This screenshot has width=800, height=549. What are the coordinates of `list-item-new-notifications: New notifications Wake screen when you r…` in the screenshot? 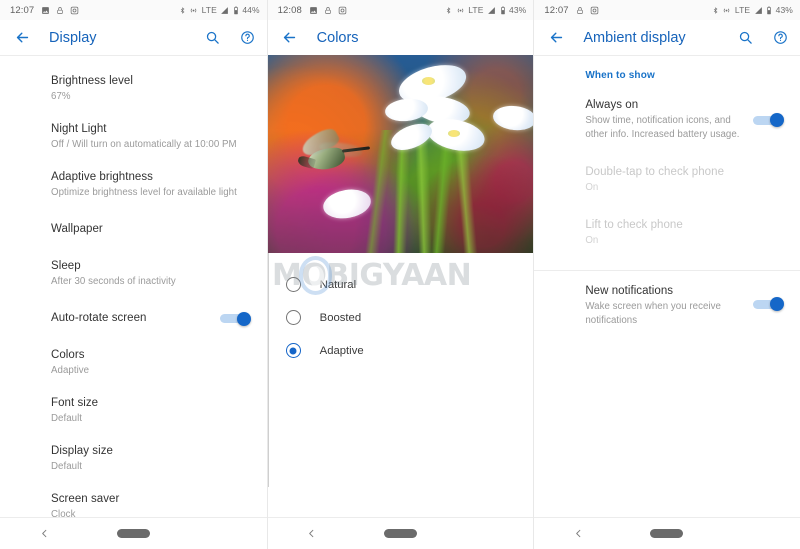 It's located at (667, 304).